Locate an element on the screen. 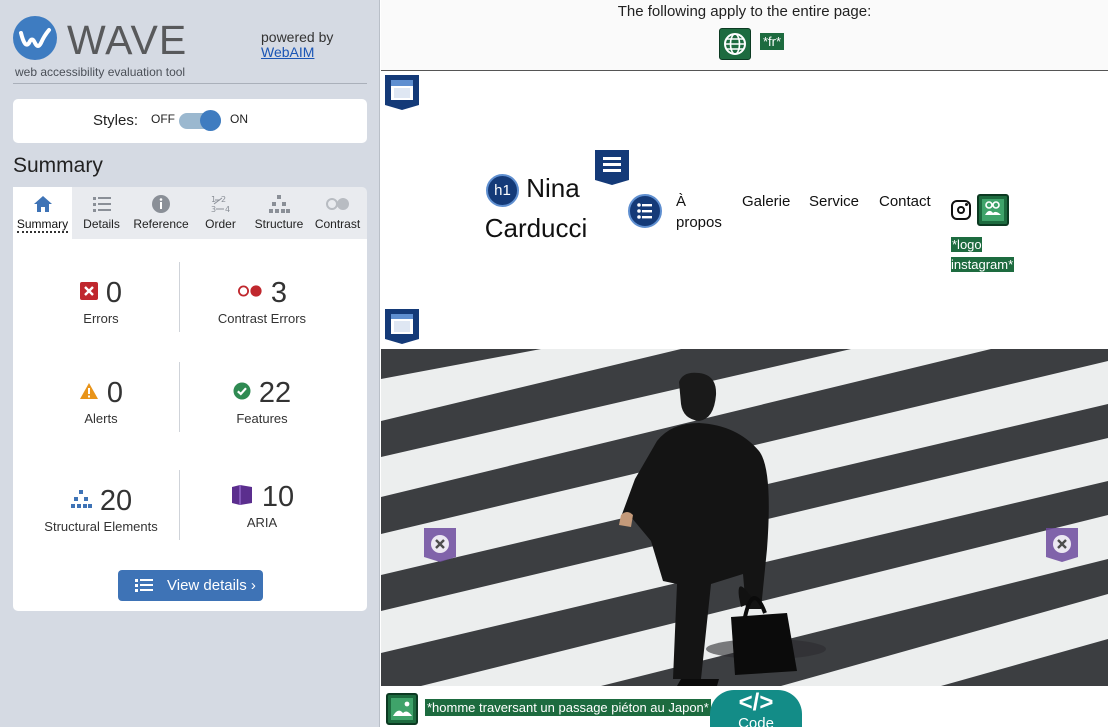 The height and width of the screenshot is (727, 1108). view-details-button: View details › is located at coordinates (190, 585).